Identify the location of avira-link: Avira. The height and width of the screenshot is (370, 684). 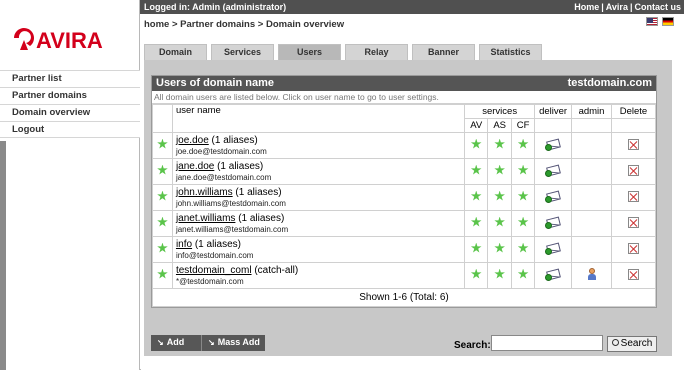
(617, 7).